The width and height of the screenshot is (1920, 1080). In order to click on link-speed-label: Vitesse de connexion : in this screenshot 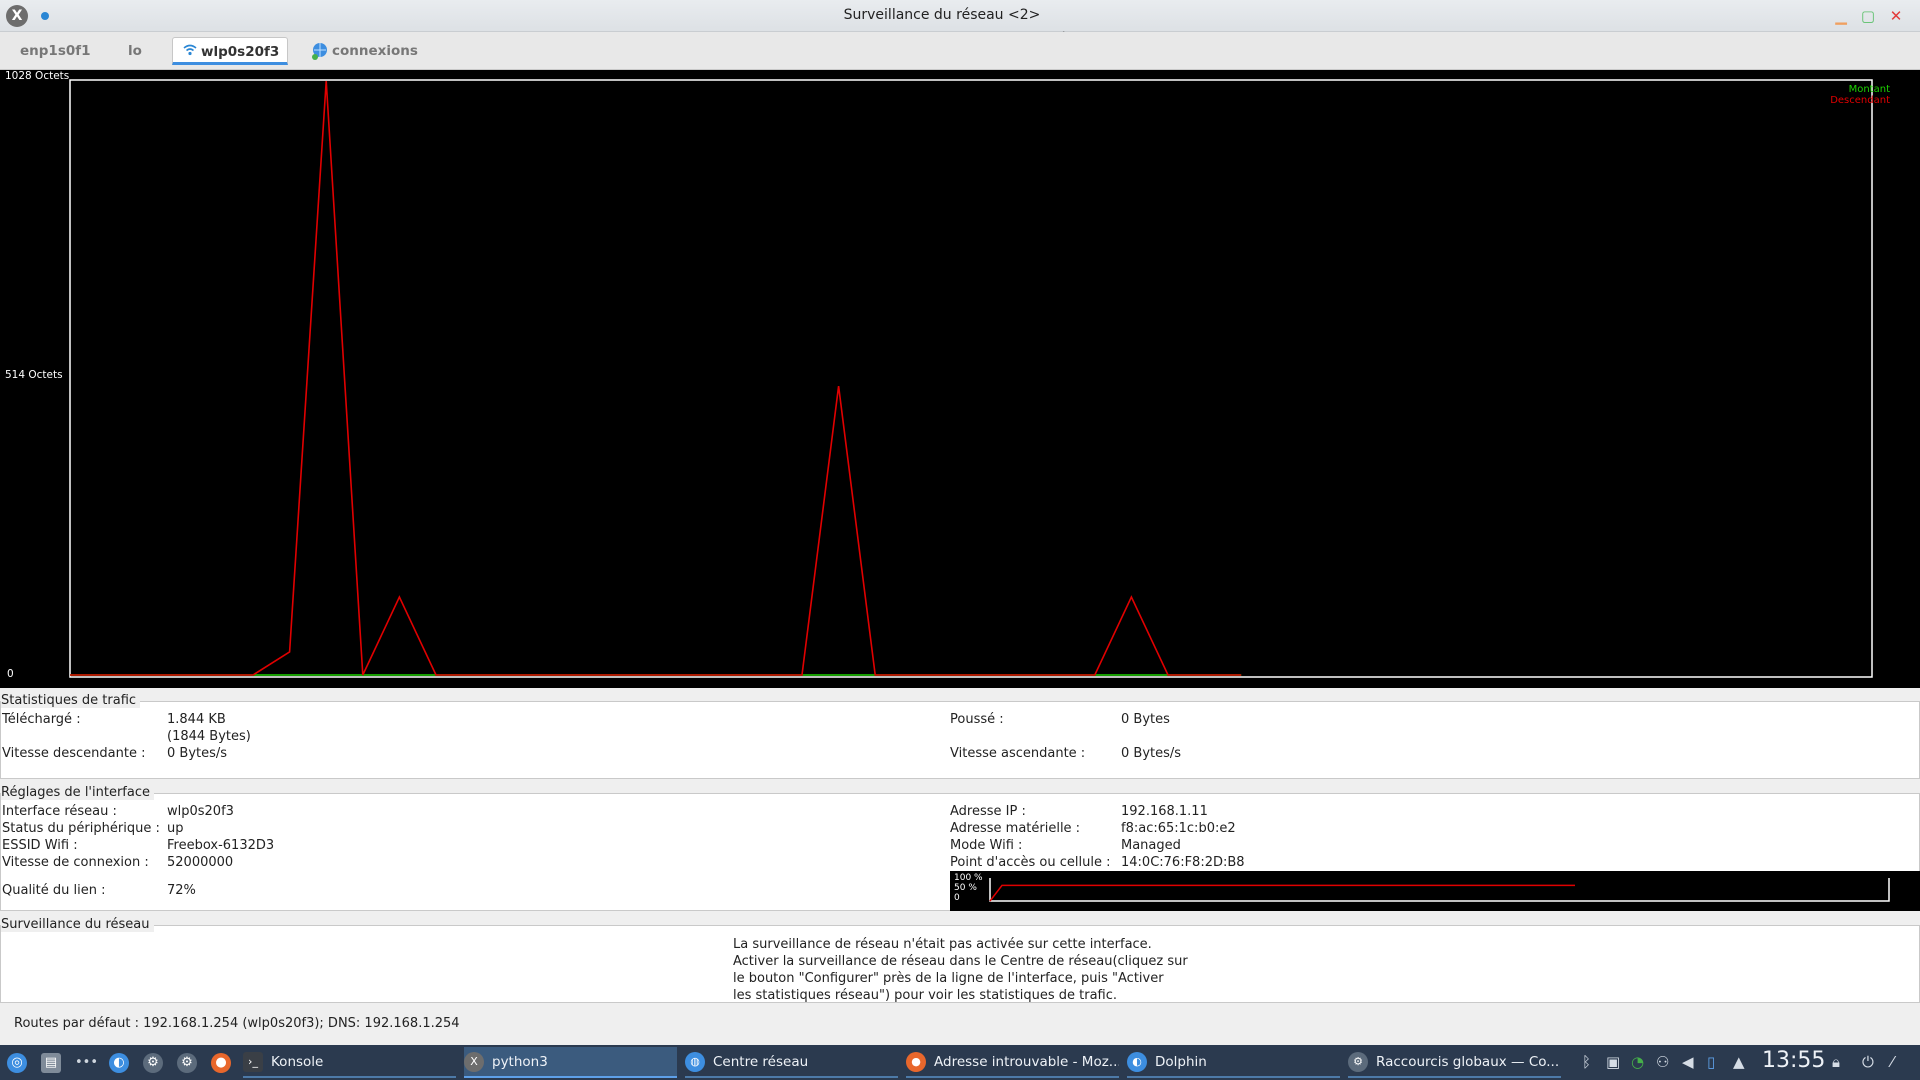, I will do `click(75, 862)`.